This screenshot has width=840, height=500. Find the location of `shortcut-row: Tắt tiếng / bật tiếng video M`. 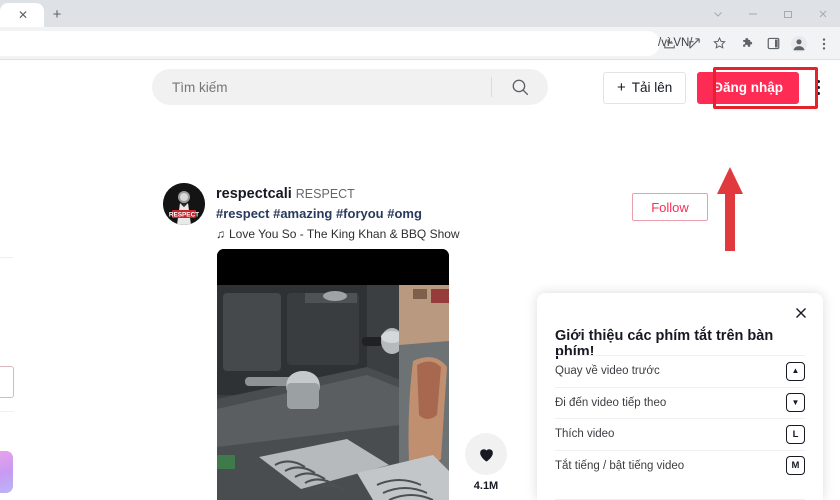

shortcut-row: Tắt tiếng / bật tiếng video M is located at coordinates (680, 465).